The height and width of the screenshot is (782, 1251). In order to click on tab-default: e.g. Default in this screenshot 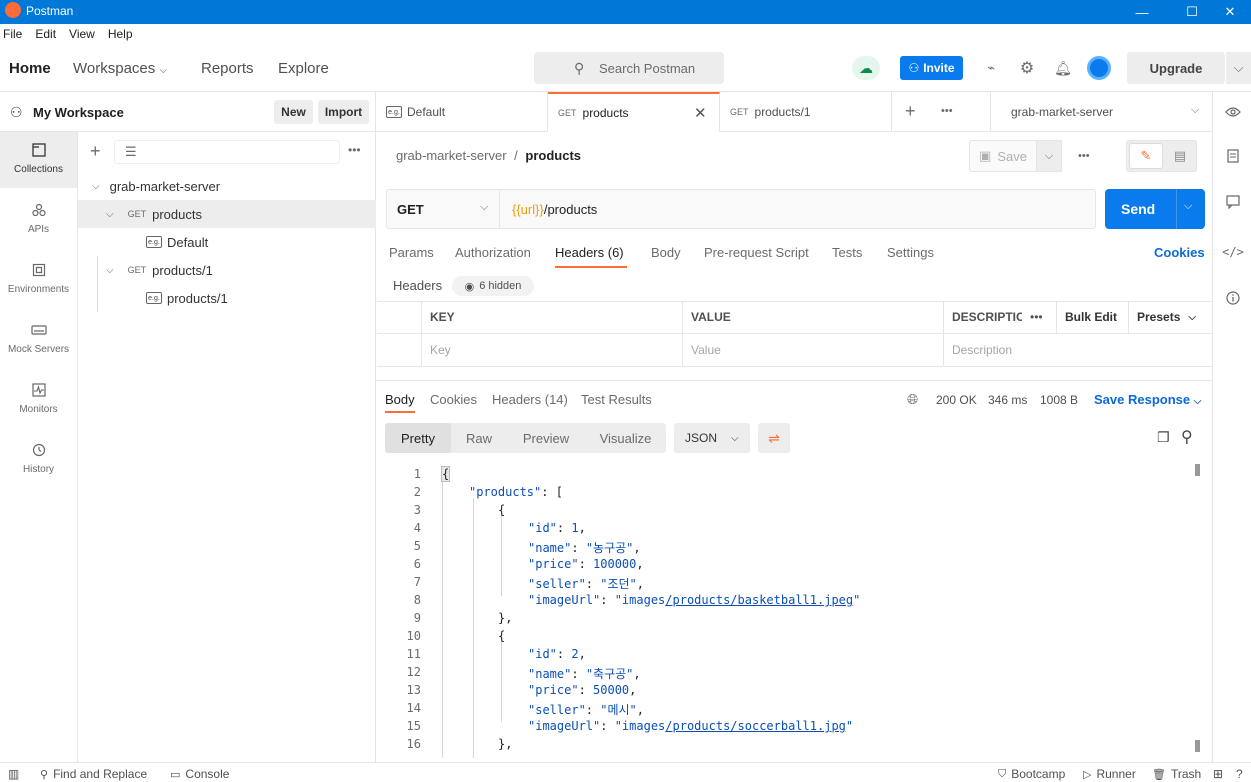, I will do `click(462, 112)`.